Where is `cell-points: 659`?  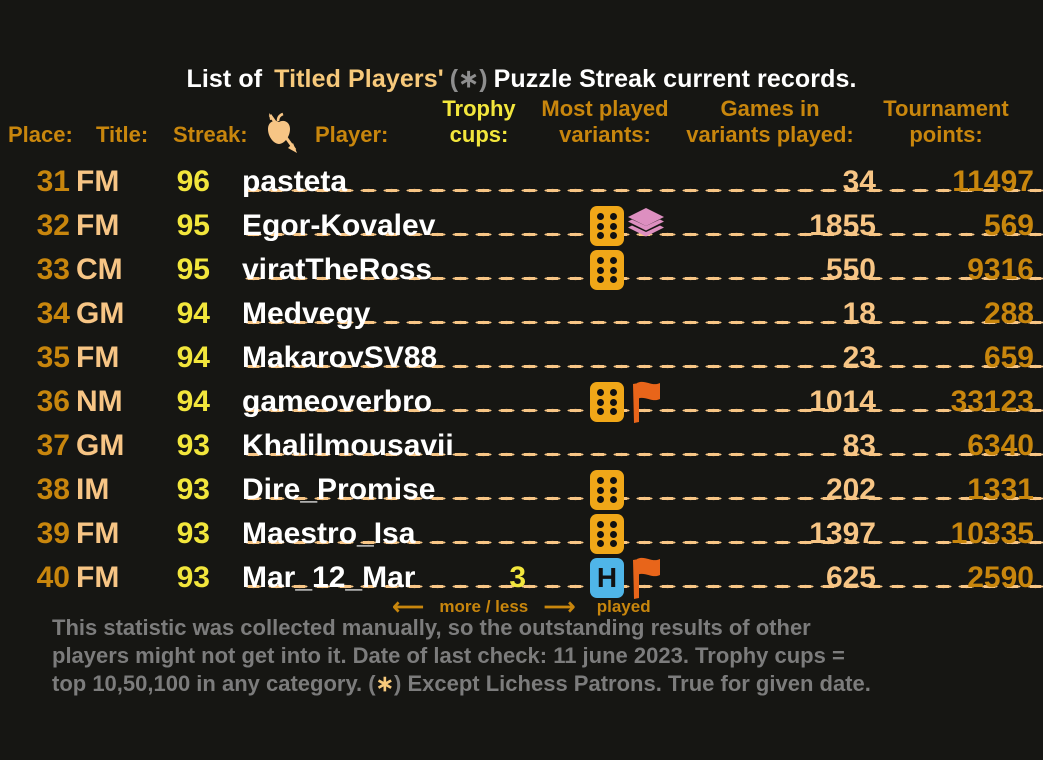 cell-points: 659 is located at coordinates (1008, 357).